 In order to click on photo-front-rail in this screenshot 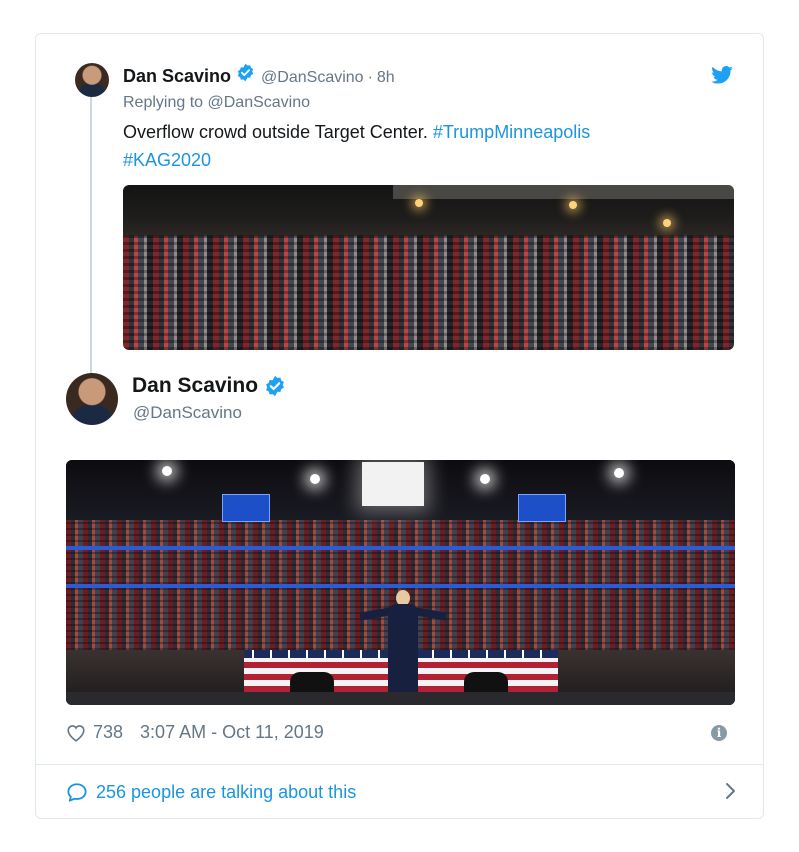, I will do `click(400, 698)`.